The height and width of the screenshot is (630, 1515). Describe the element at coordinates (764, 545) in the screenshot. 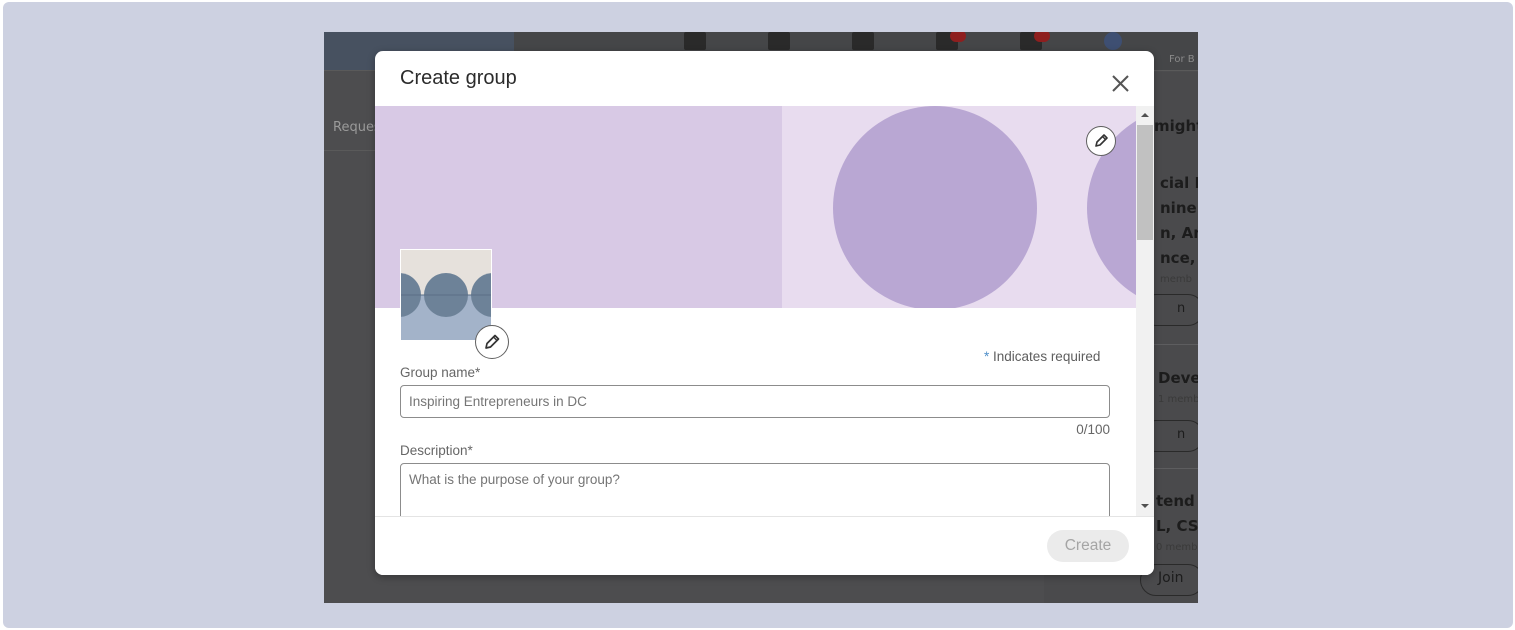

I see `modal-footer: Create` at that location.